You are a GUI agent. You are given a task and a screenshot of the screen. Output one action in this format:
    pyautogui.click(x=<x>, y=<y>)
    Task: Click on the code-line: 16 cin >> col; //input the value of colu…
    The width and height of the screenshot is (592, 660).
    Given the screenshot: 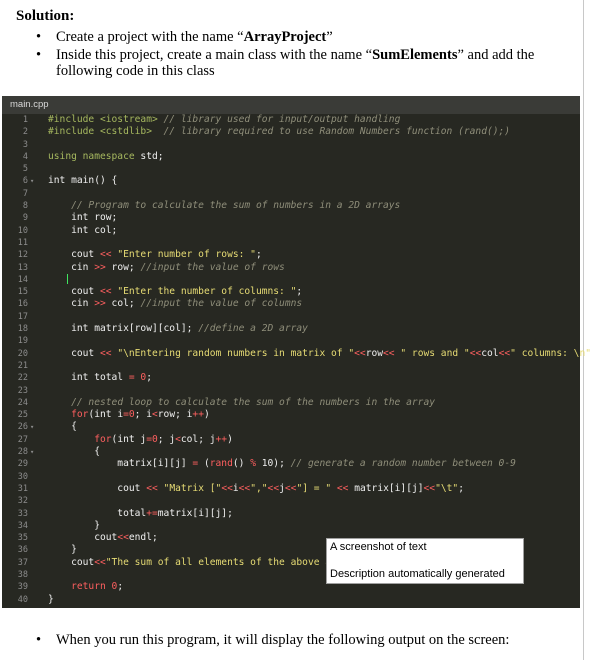 What is the action you would take?
    pyautogui.click(x=291, y=304)
    